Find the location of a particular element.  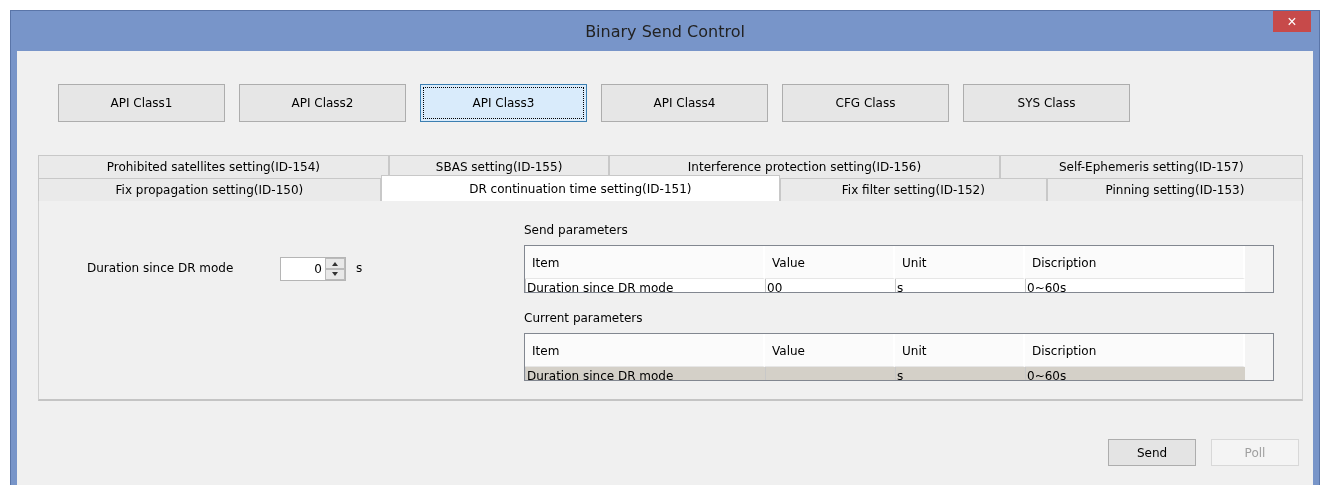

tab: Self-Ephemeris setting(ID-157) is located at coordinates (1151, 166).